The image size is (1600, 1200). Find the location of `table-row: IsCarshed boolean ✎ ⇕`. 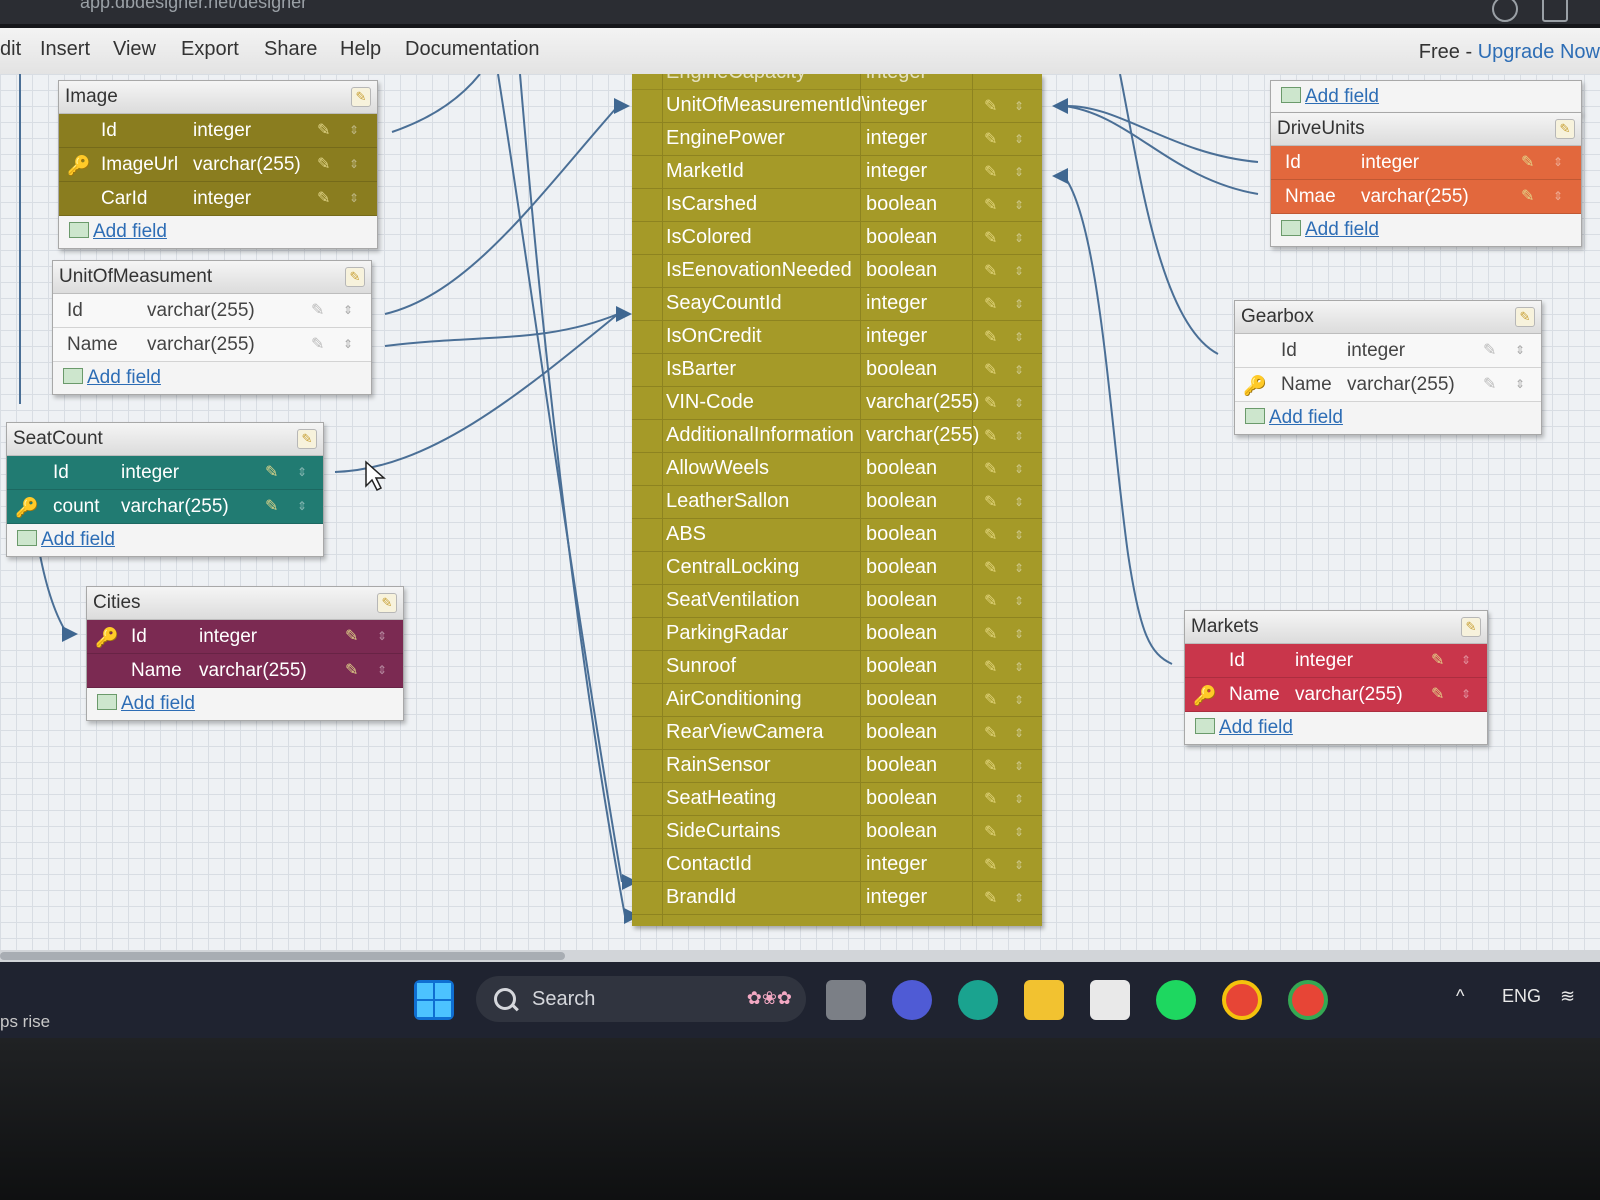

table-row: IsCarshed boolean ✎ ⇕ is located at coordinates (837, 205).